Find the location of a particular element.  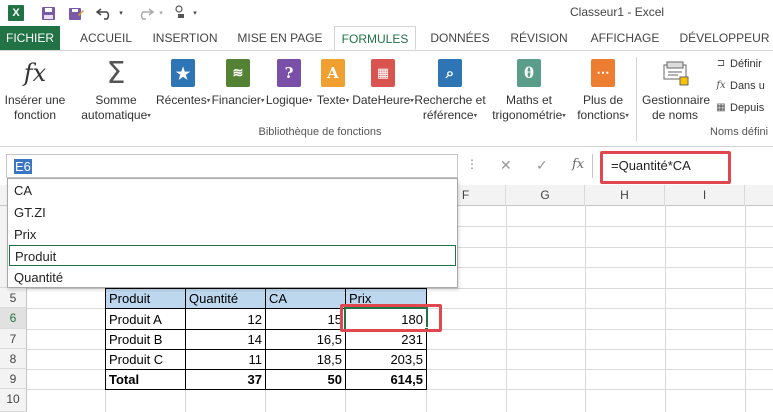

tab-mise-en-page: MISE EN PAGE is located at coordinates (280, 38).